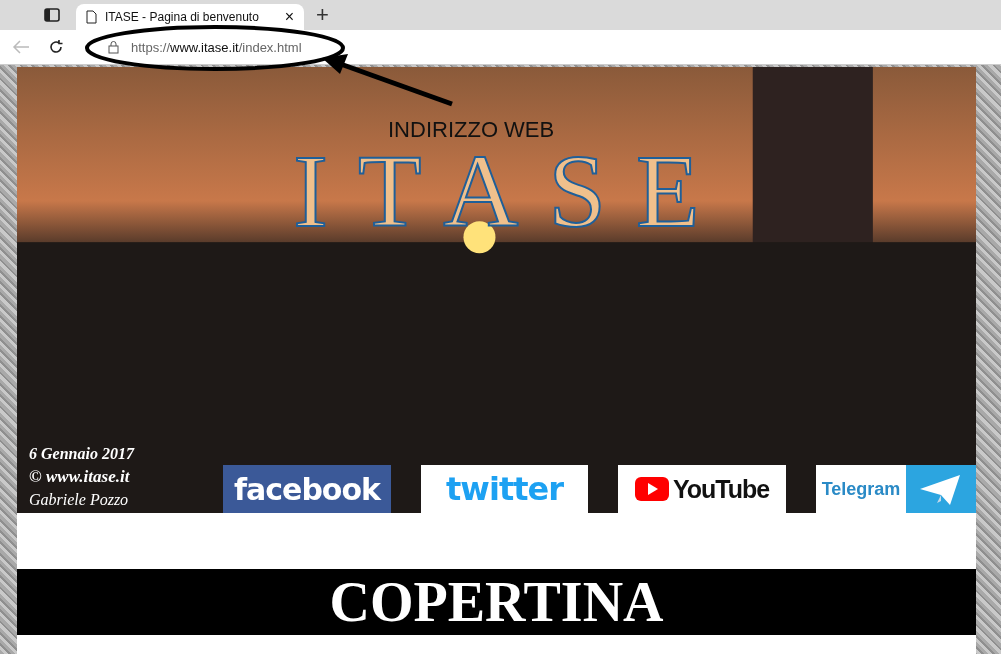 The width and height of the screenshot is (1001, 654). Describe the element at coordinates (79, 500) in the screenshot. I see `author-signature: Gabriele Pozzo` at that location.